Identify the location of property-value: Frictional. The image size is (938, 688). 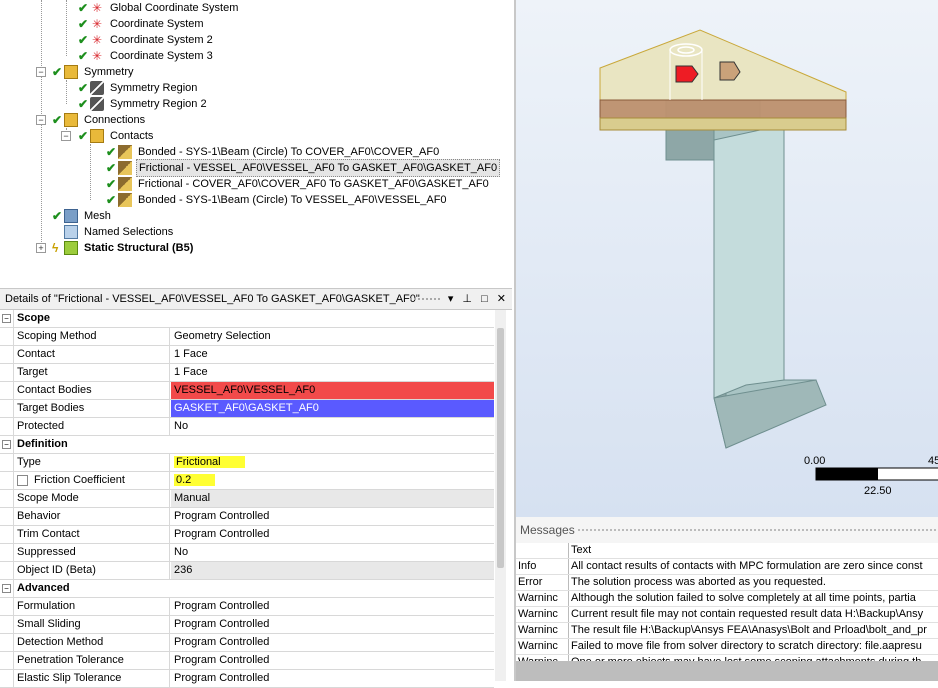
(332, 462).